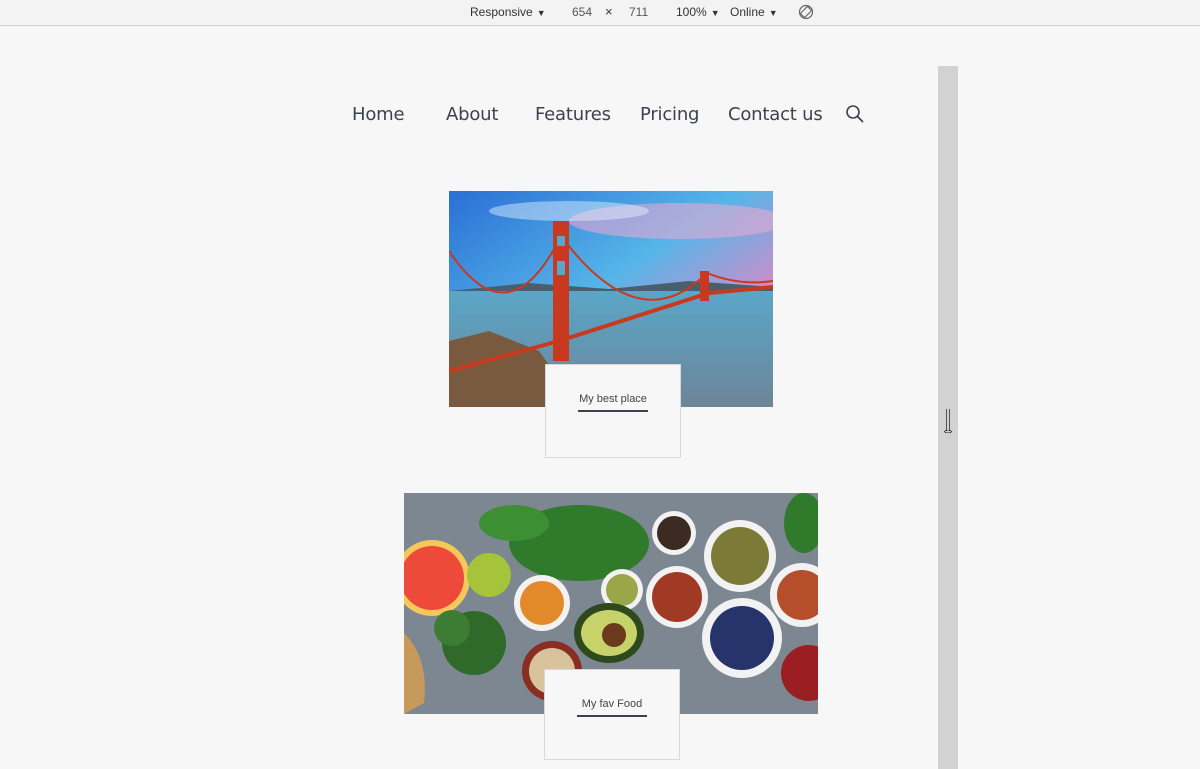 The image size is (1200, 769). Describe the element at coordinates (691, 12) in the screenshot. I see `zoom-select-label: 100%` at that location.